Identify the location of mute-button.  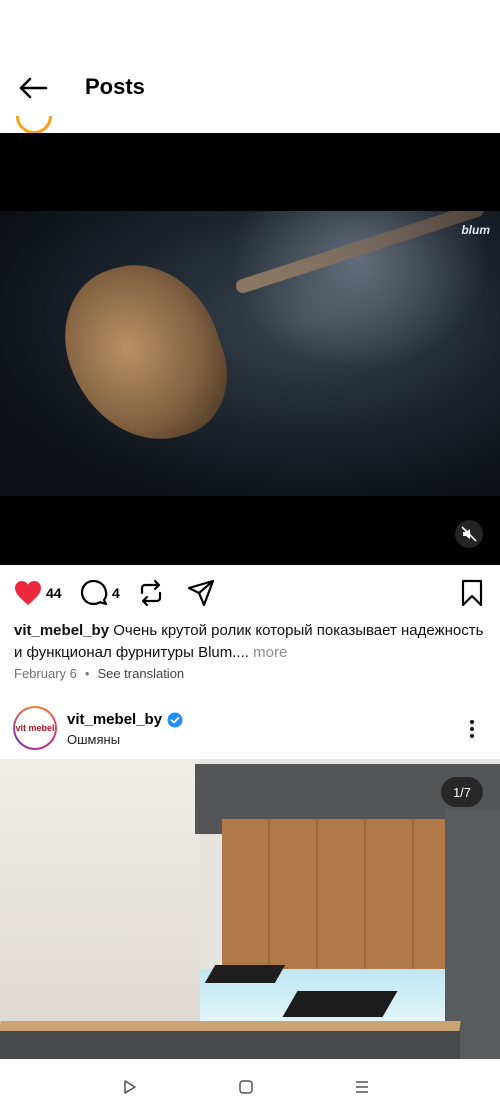
(469, 534).